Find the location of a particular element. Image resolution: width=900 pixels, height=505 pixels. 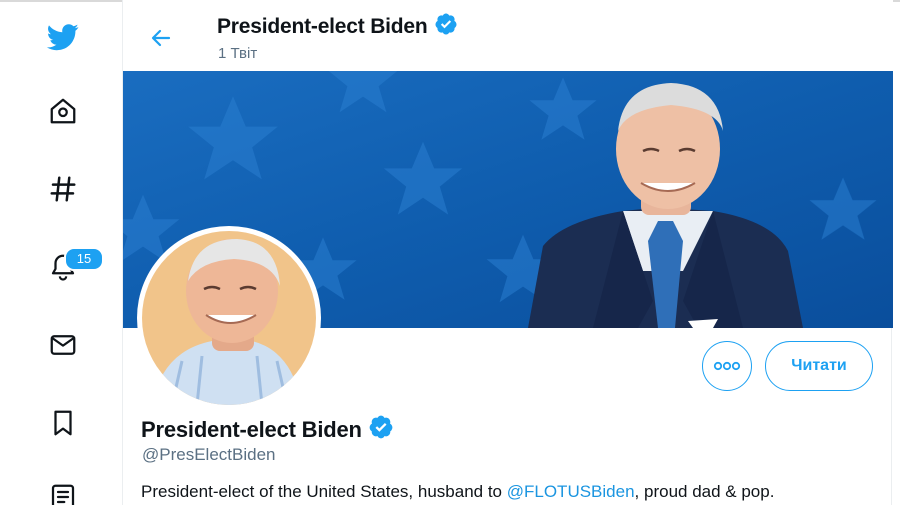

more-options-icon is located at coordinates (727, 366).